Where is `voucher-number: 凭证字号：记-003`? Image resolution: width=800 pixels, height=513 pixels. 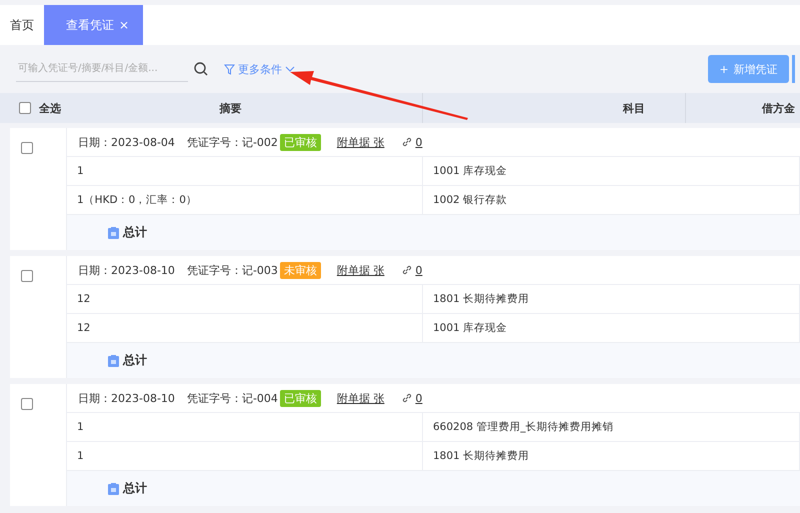 voucher-number: 凭证字号：记-003 is located at coordinates (232, 270).